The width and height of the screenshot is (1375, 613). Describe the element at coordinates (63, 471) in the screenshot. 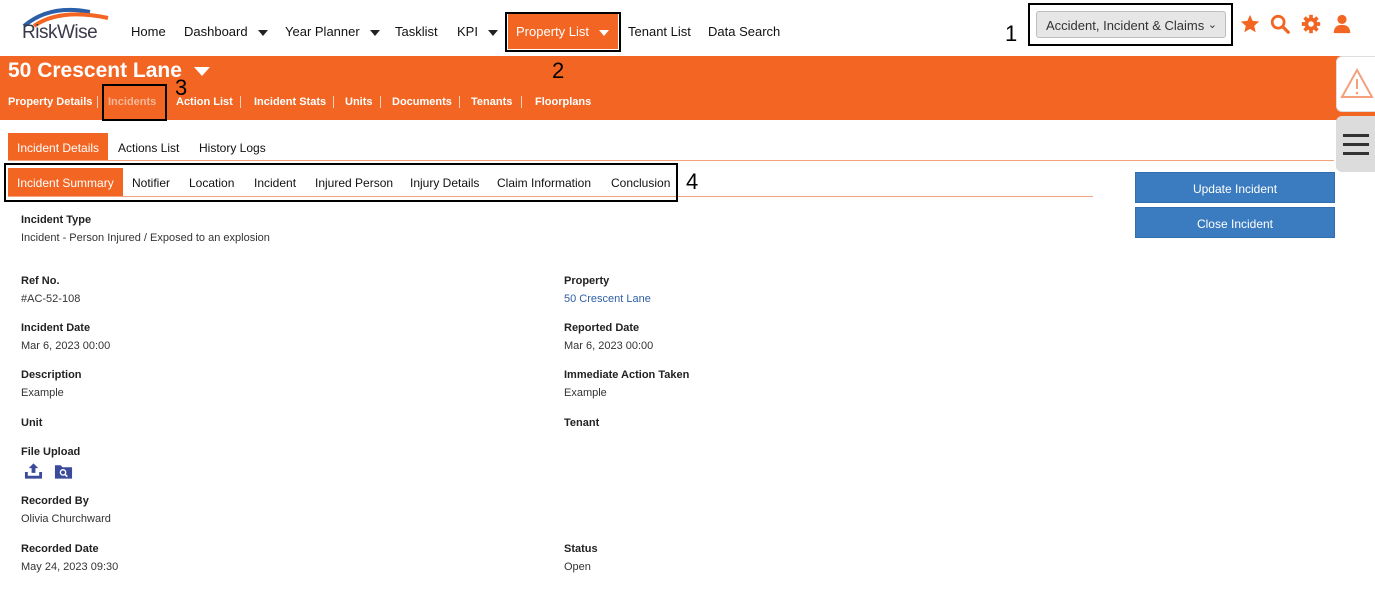

I see `folder-search-icon` at that location.